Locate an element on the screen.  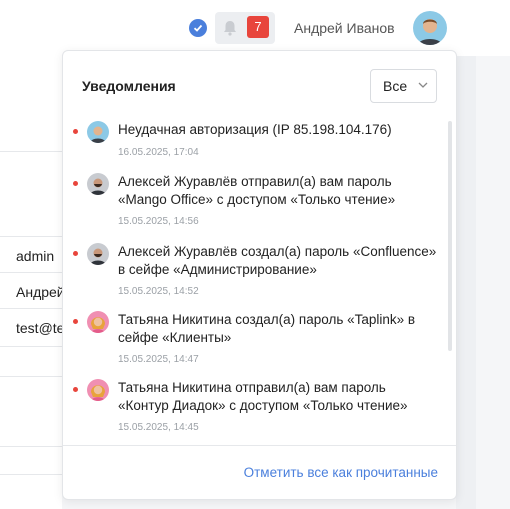
background-table: admin Андрей test@te is located at coordinates (31, 282).